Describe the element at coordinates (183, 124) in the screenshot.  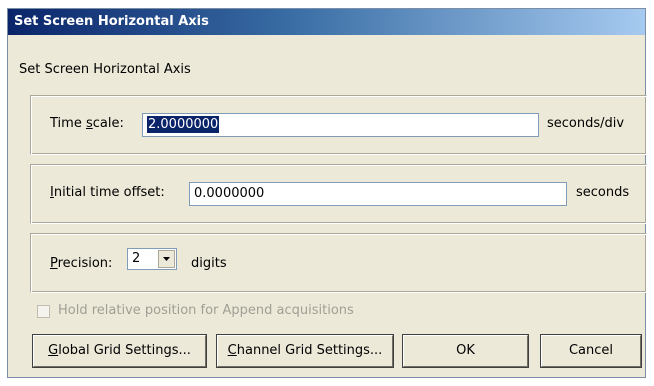
I see `time-scale-value: 2.0000000` at that location.